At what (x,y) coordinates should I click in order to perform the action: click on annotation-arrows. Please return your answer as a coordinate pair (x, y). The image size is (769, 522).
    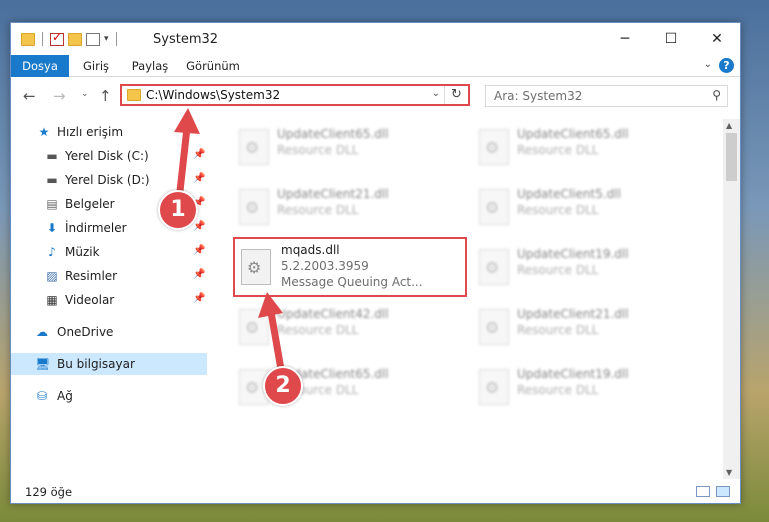
    Looking at the image, I should click on (230, 243).